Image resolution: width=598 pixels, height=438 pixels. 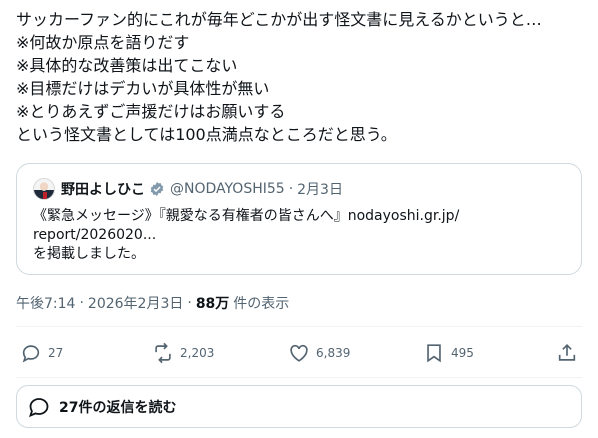 What do you see at coordinates (45, 303) in the screenshot?
I see `tweet-time: 午後7:14` at bounding box center [45, 303].